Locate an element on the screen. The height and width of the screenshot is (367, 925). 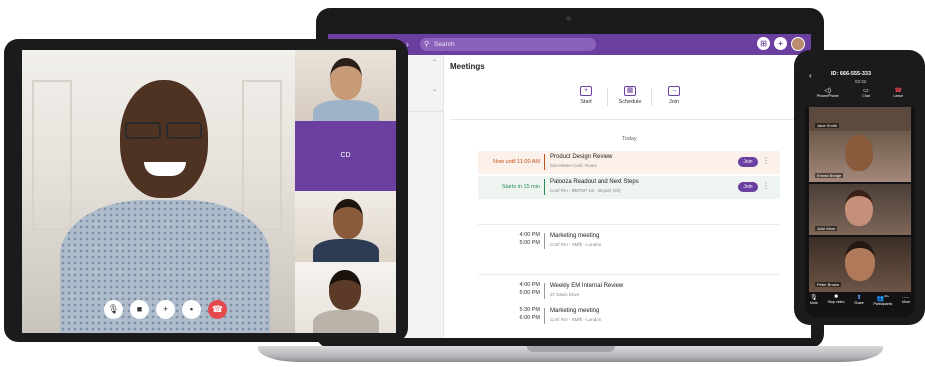
back-arrow-icon: ‹ is located at coordinates (810, 75).